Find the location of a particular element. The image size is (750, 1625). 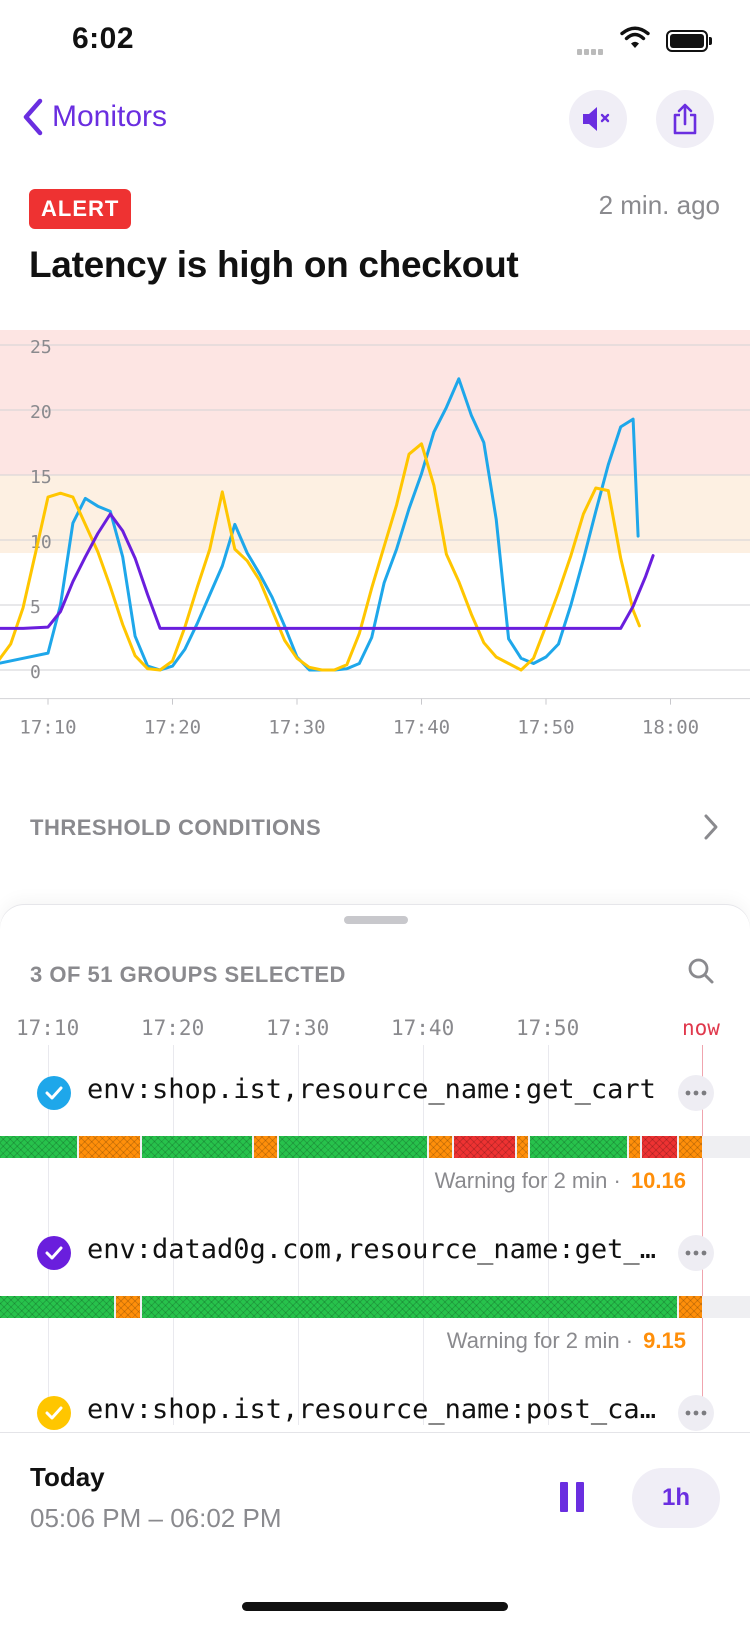

groups-selected-label: 3 OF 51 GROUPS SELECTED is located at coordinates (188, 974).